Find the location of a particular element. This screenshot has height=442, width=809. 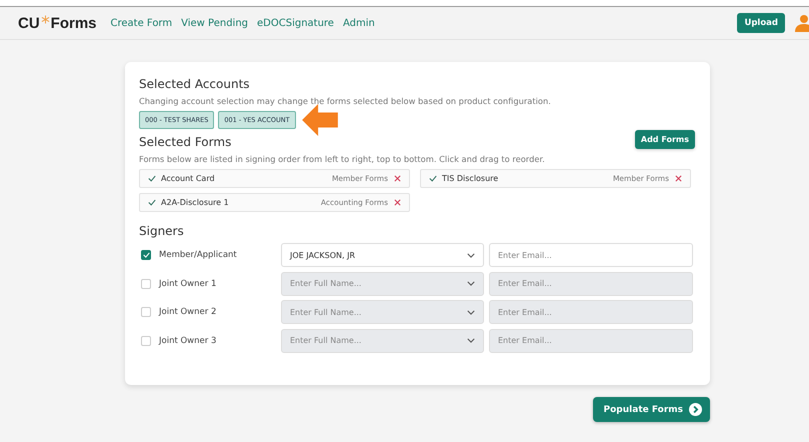

logo-text: CU is located at coordinates (29, 23).